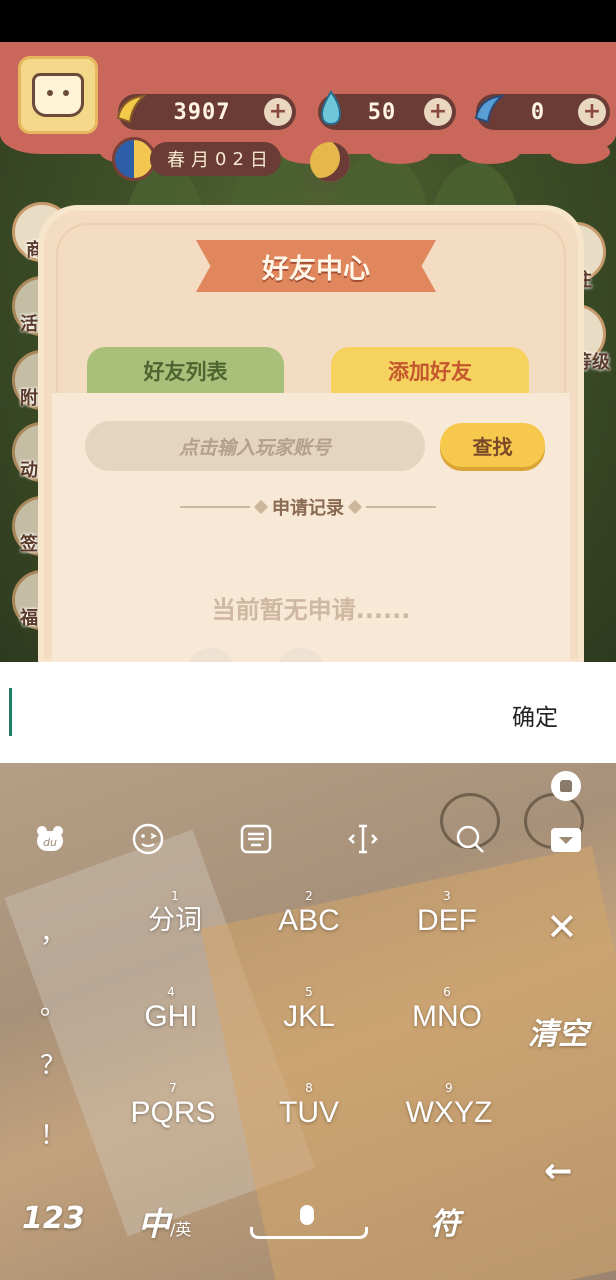 Image resolution: width=616 pixels, height=1280 pixels. I want to click on game-date: 春 月 0 2 日, so click(196, 159).